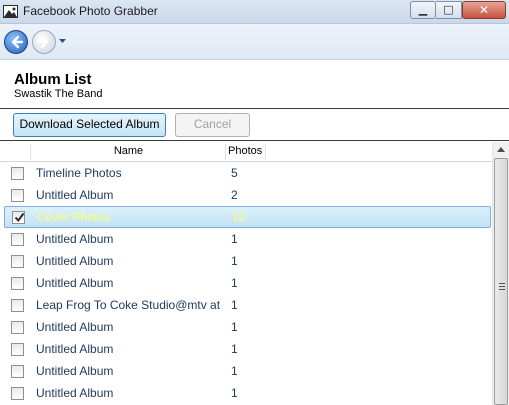 Image resolution: width=509 pixels, height=405 pixels. Describe the element at coordinates (239, 217) in the screenshot. I see `photo-count-cell: 10` at that location.